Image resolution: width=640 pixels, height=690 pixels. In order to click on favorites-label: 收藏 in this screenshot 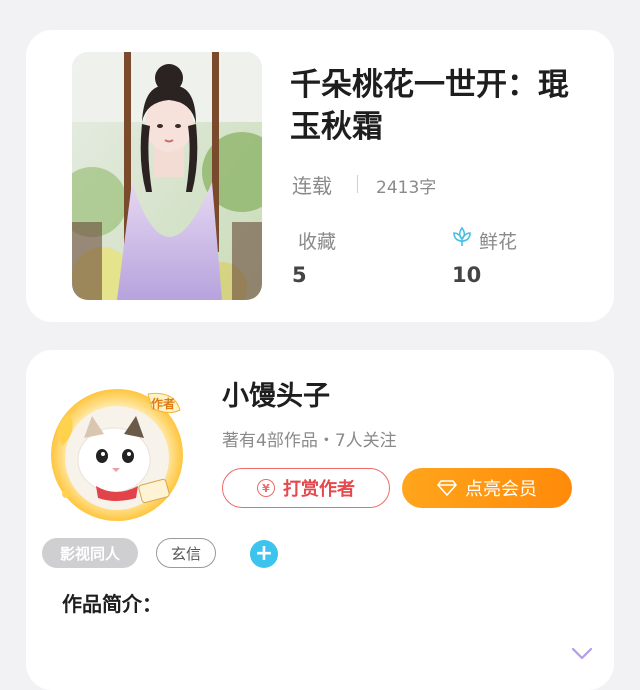, I will do `click(317, 240)`.